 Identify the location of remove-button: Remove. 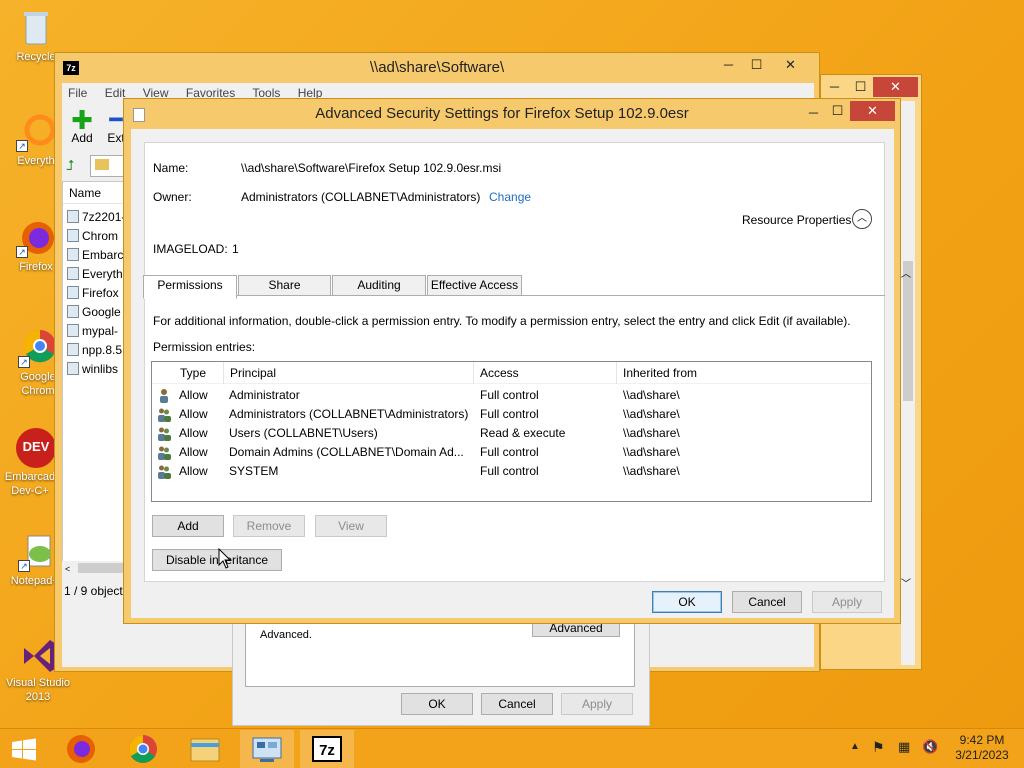
(269, 526).